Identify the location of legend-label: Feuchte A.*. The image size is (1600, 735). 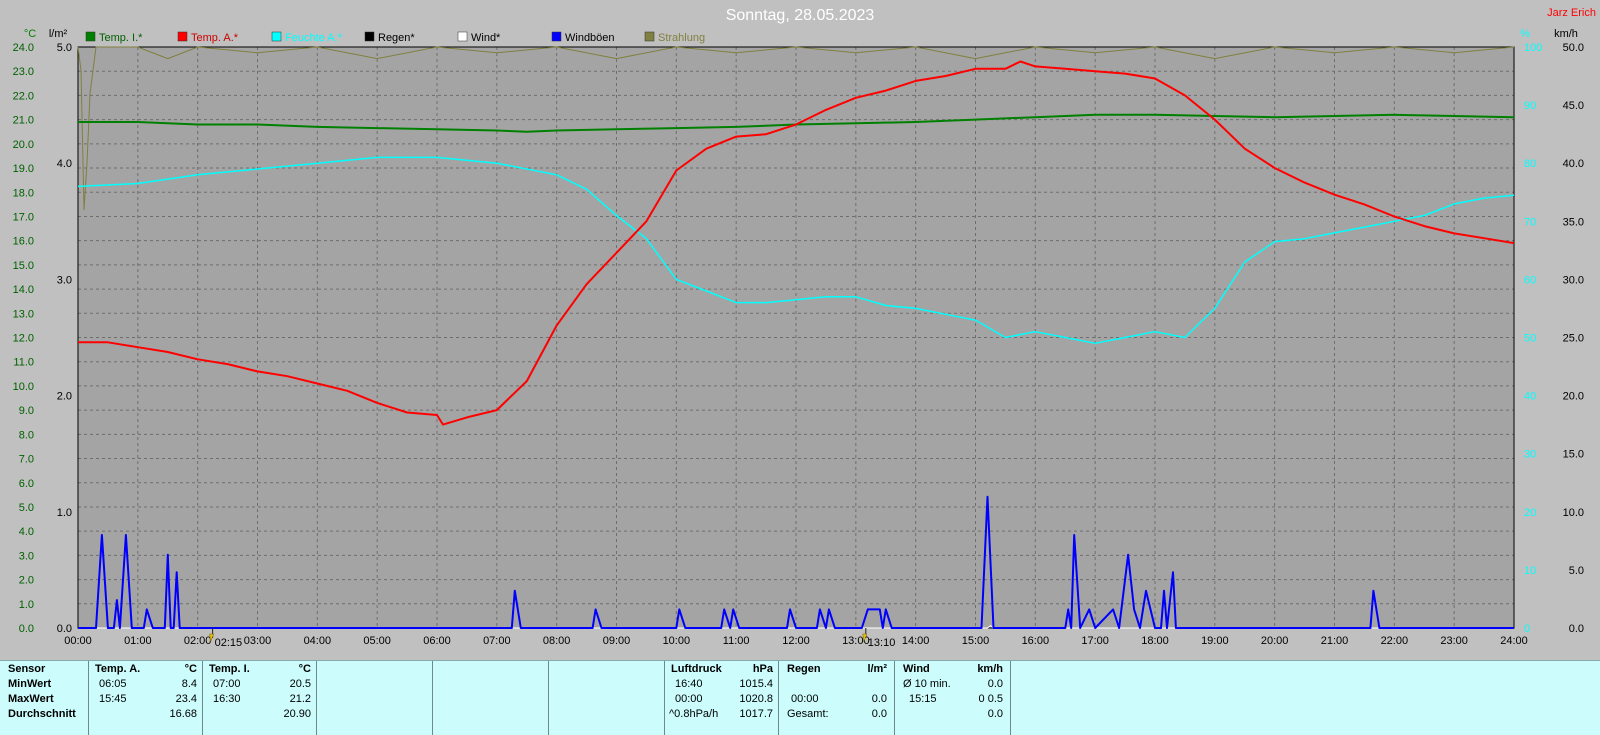
(314, 38).